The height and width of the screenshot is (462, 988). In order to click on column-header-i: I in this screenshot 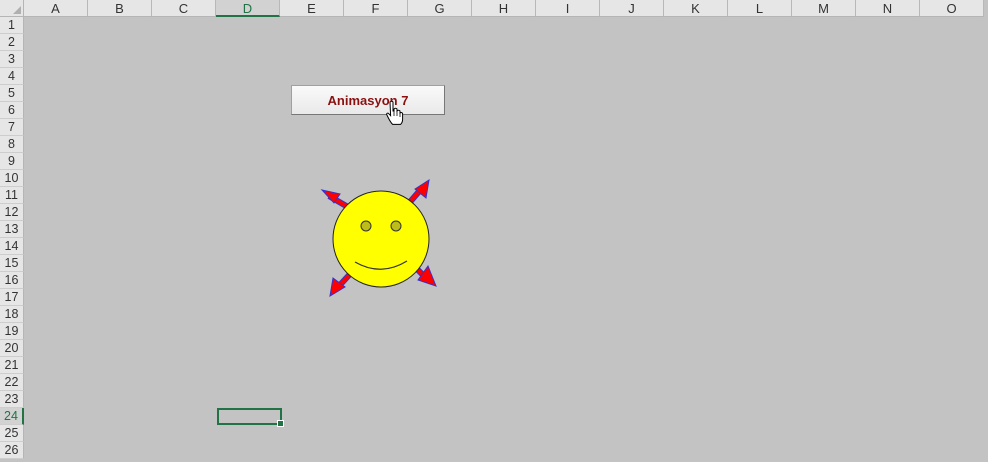, I will do `click(568, 8)`.